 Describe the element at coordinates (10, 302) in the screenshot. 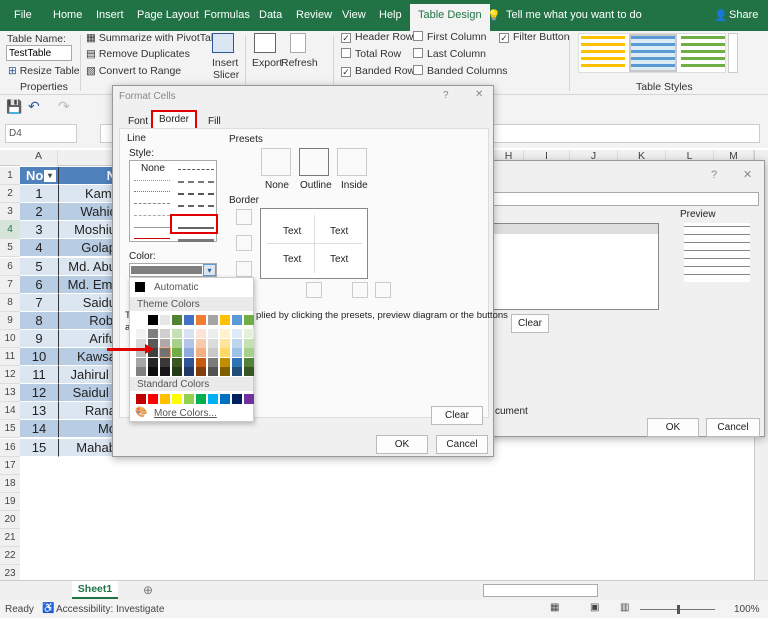

I see `row-header: 8` at that location.